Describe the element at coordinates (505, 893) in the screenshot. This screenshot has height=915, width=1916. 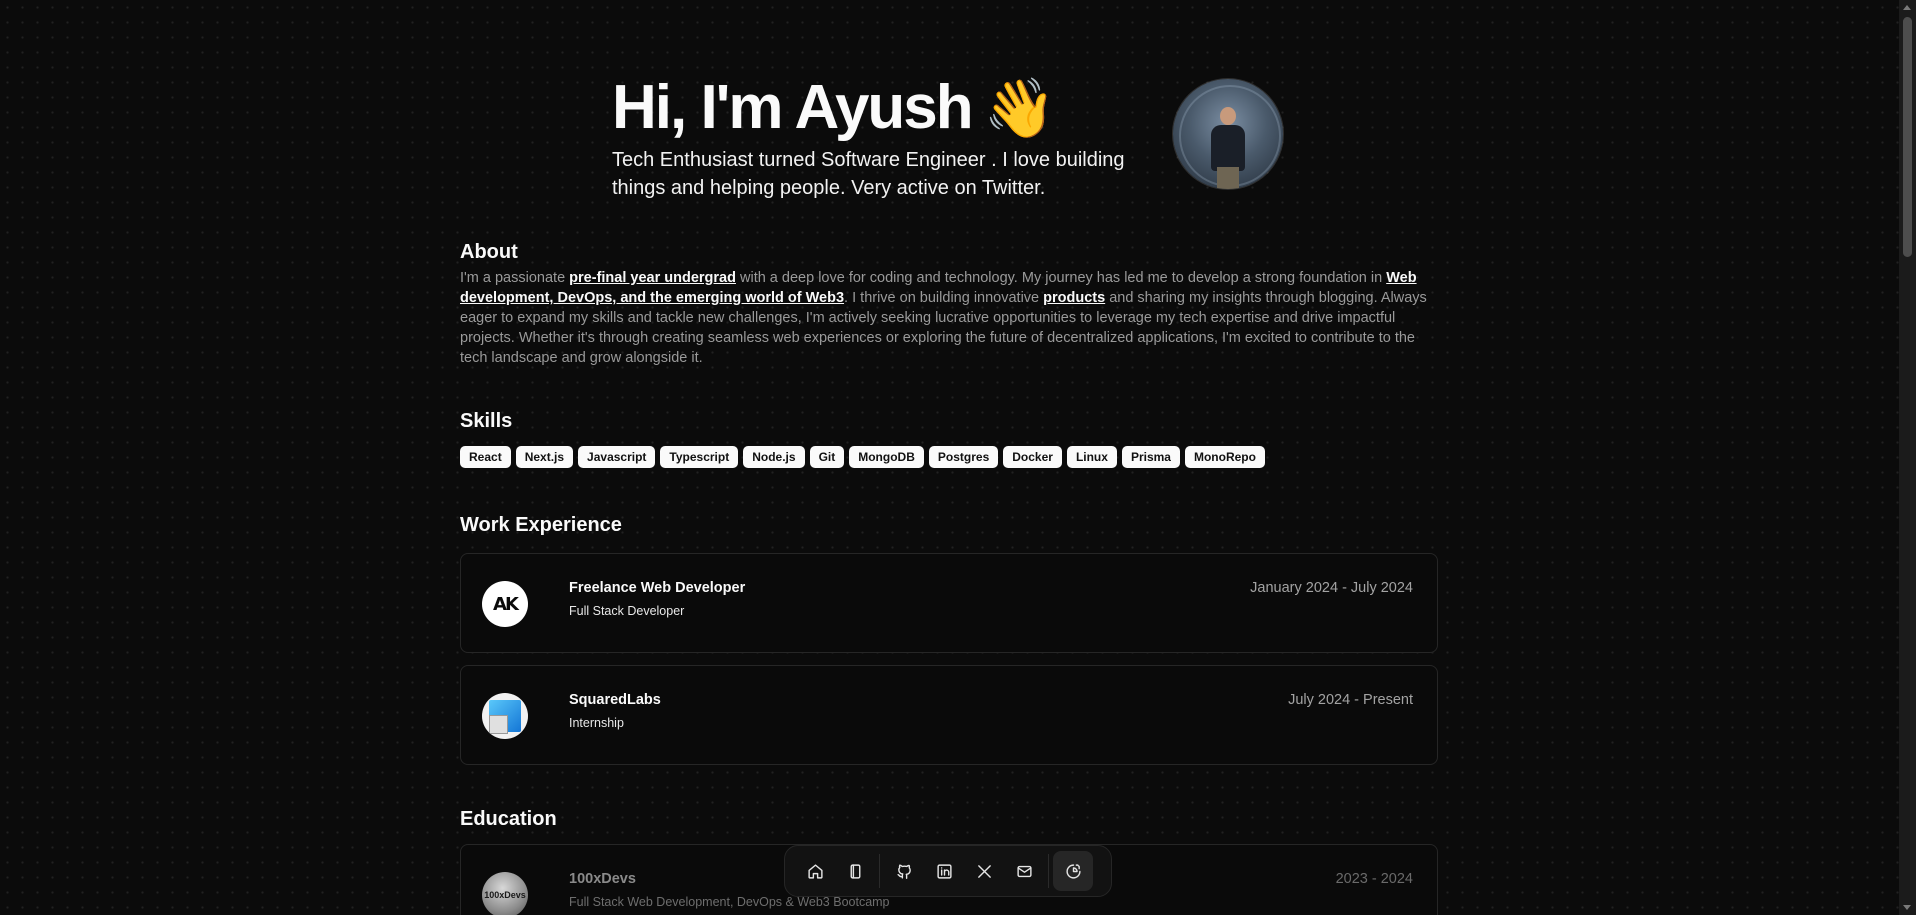
I see `100xdevs-logo: 100xDevs` at that location.